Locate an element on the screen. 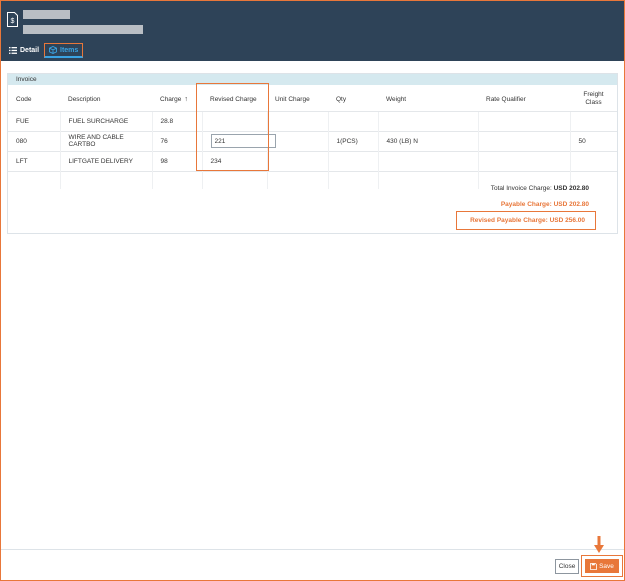  payable-charge: Payable Charge: USD 202.80 is located at coordinates (545, 204).